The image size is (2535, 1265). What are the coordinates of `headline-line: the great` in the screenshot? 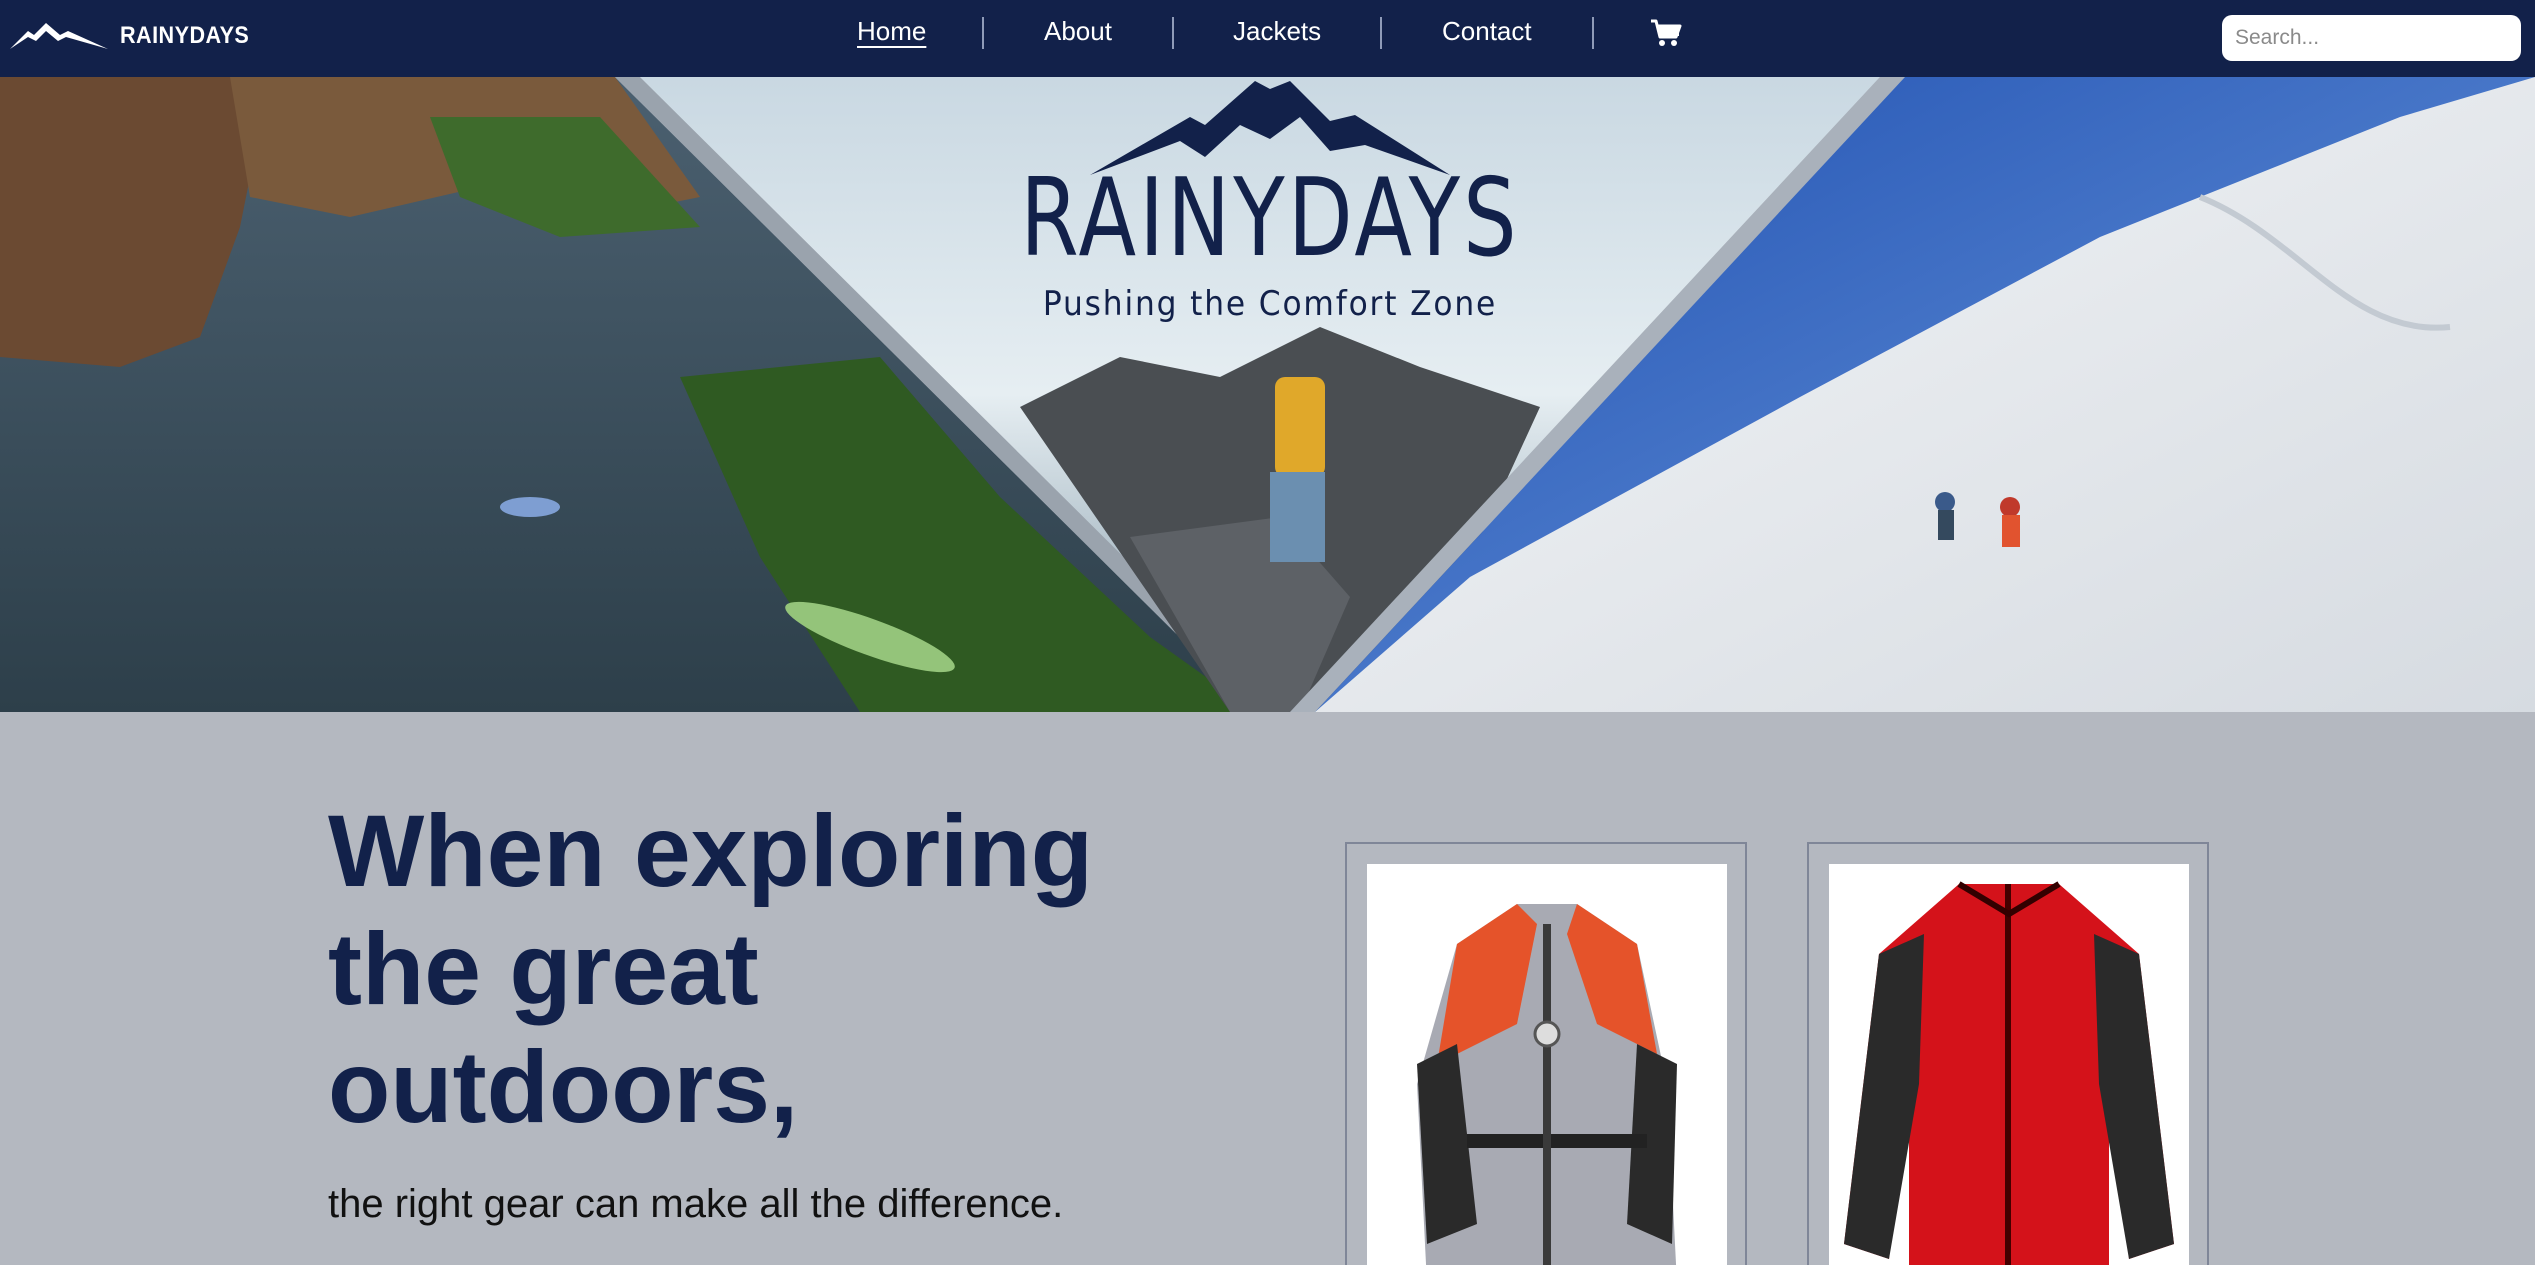 It's located at (543, 969).